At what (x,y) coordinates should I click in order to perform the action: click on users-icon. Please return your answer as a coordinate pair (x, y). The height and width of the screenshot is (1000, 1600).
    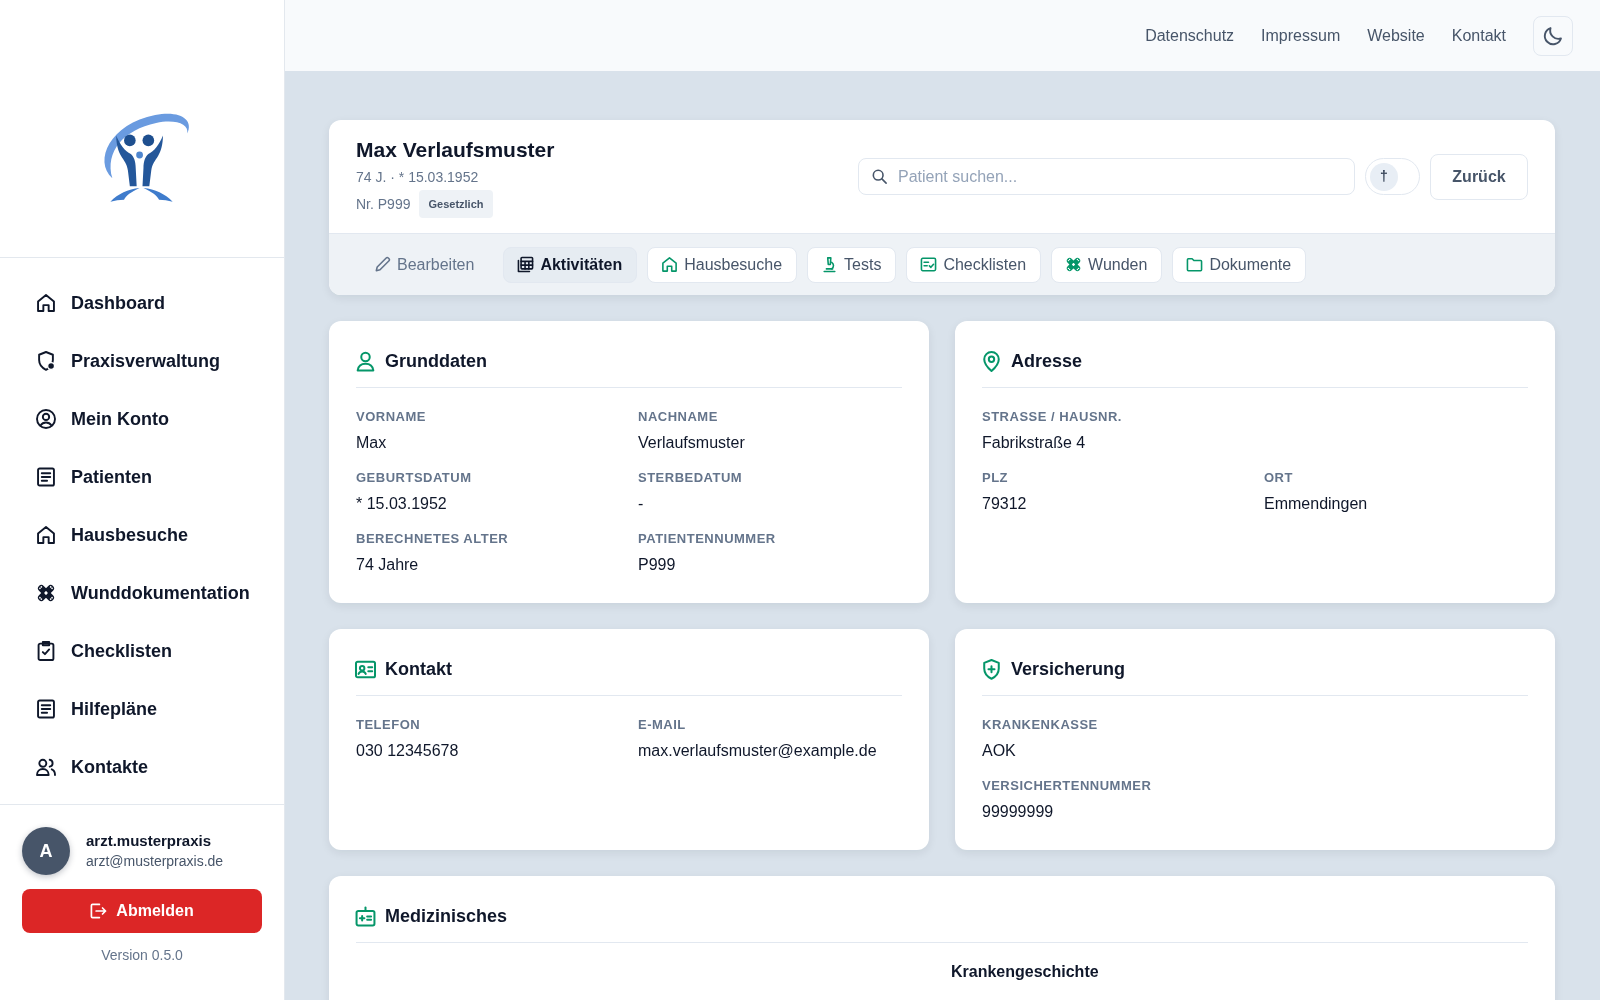
    Looking at the image, I should click on (46, 767).